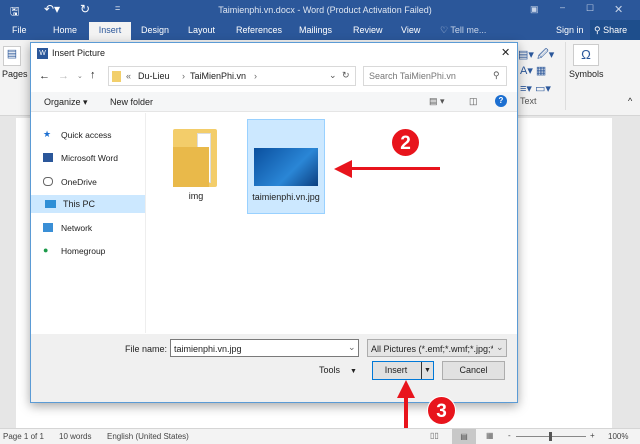 This screenshot has height=444, width=640. Describe the element at coordinates (333, 75) in the screenshot. I see `address-dropdown-icon: ⌄` at that location.